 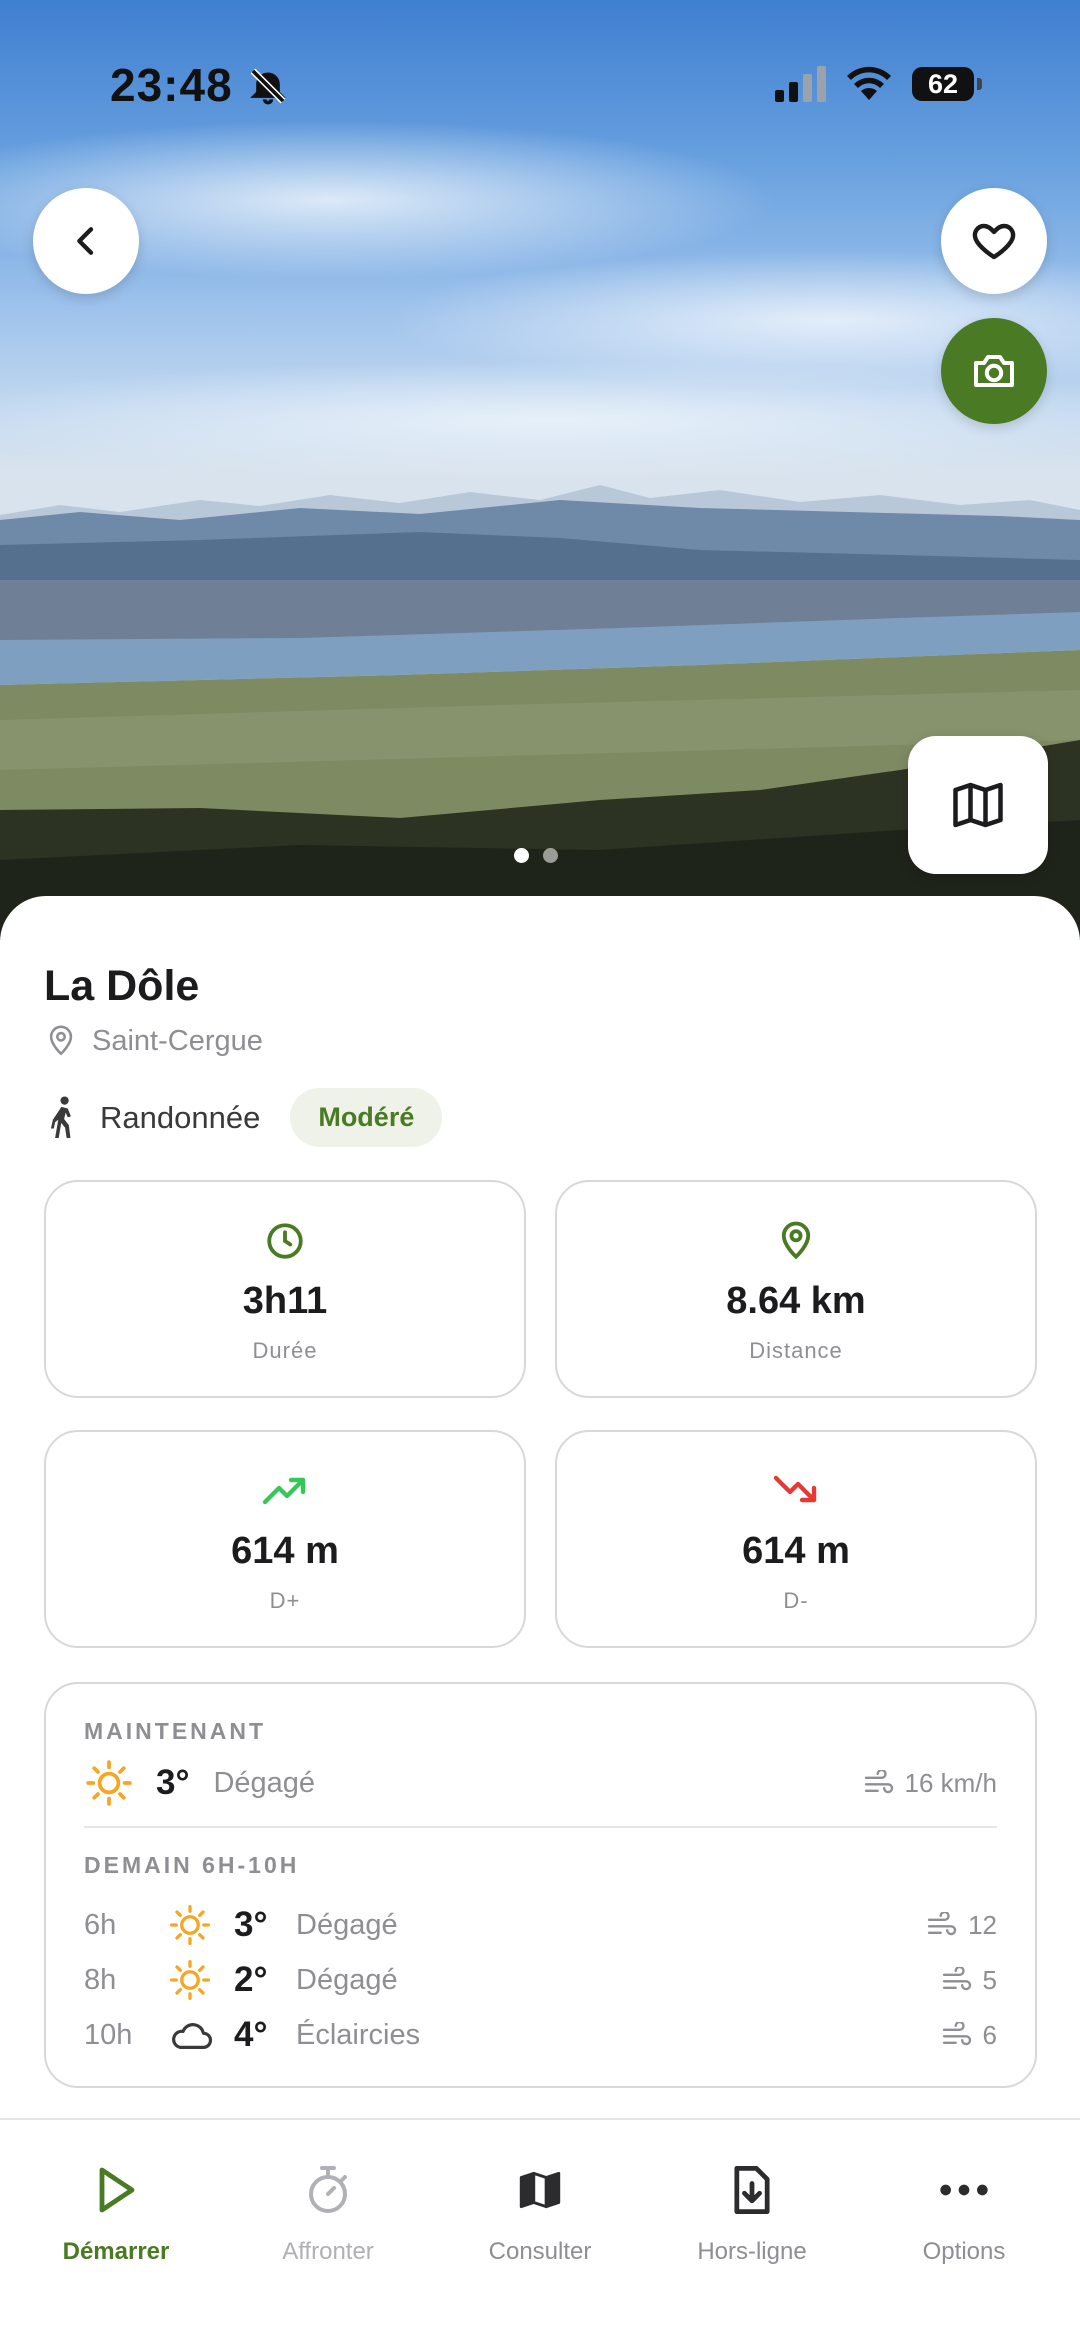 I want to click on tab-affronter: Affronter, so click(x=328, y=2213).